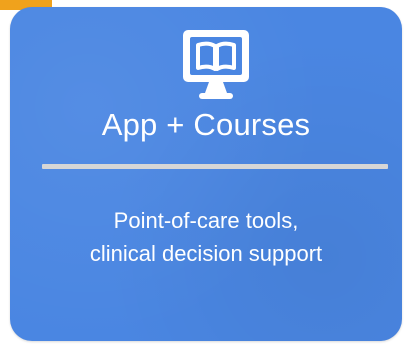 The height and width of the screenshot is (346, 408). What do you see at coordinates (206, 220) in the screenshot?
I see `description-line-1: Point-of-care tools,` at bounding box center [206, 220].